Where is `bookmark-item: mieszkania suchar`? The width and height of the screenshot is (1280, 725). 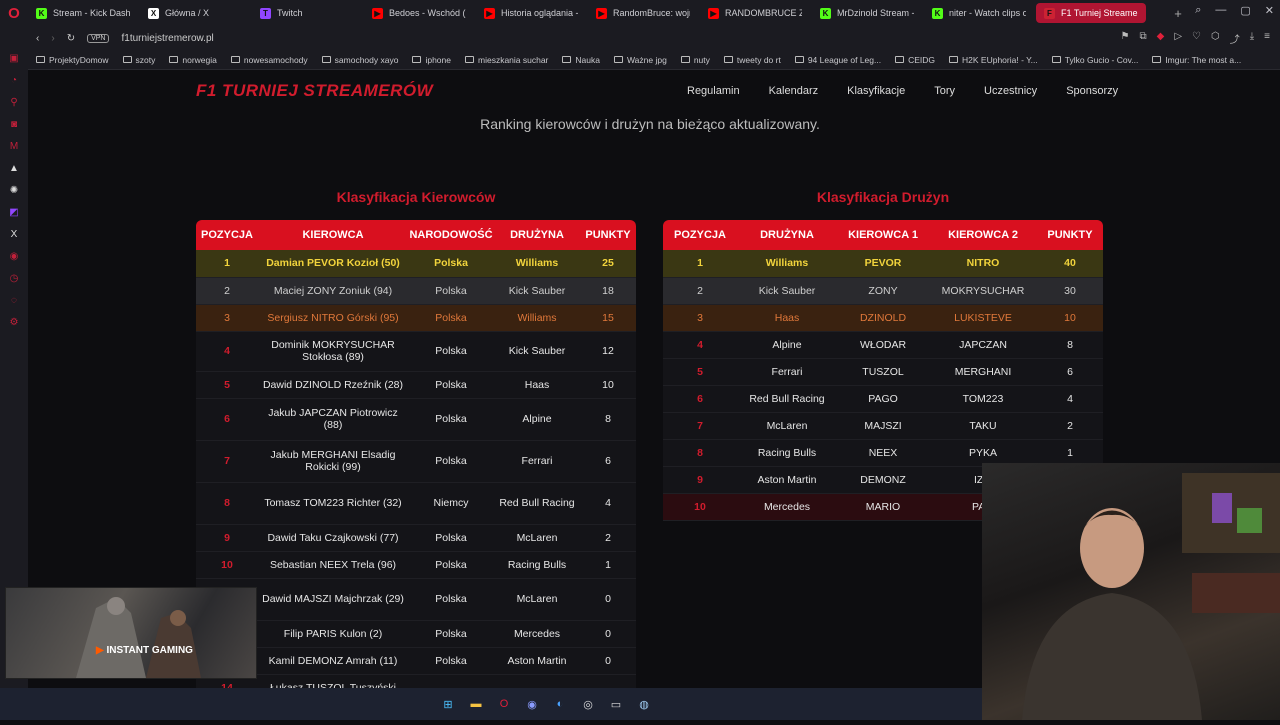 bookmark-item: mieszkania suchar is located at coordinates (506, 60).